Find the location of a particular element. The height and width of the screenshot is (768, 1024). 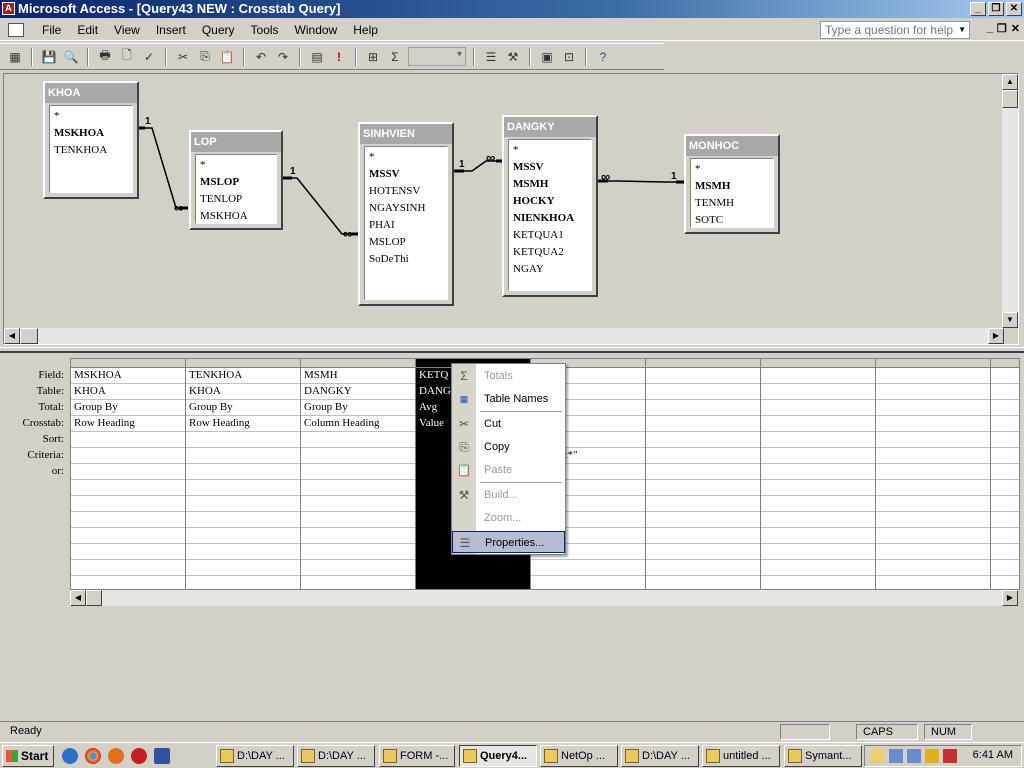

table-field: MSKHOA is located at coordinates (236, 216).